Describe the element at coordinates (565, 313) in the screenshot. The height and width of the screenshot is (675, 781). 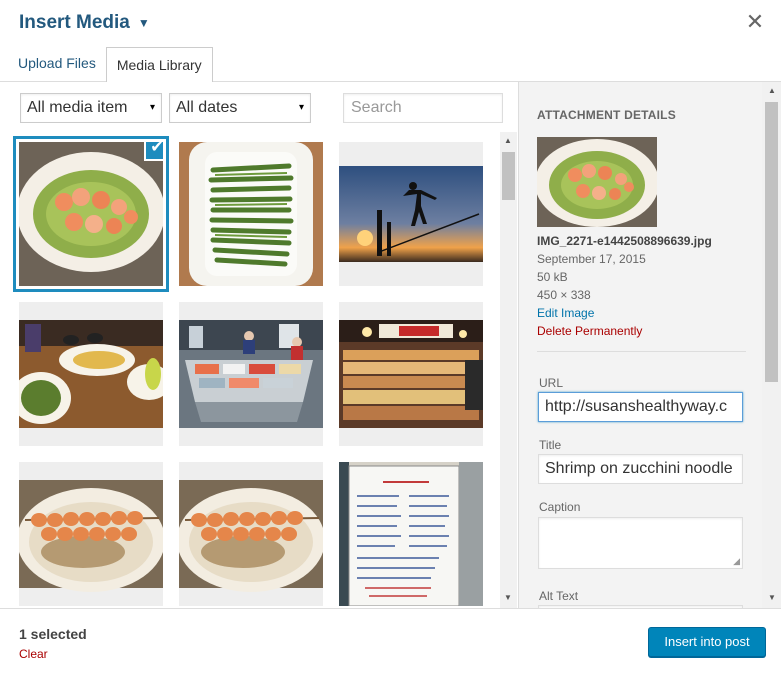
I see `edit-image-link: Edit Image` at that location.